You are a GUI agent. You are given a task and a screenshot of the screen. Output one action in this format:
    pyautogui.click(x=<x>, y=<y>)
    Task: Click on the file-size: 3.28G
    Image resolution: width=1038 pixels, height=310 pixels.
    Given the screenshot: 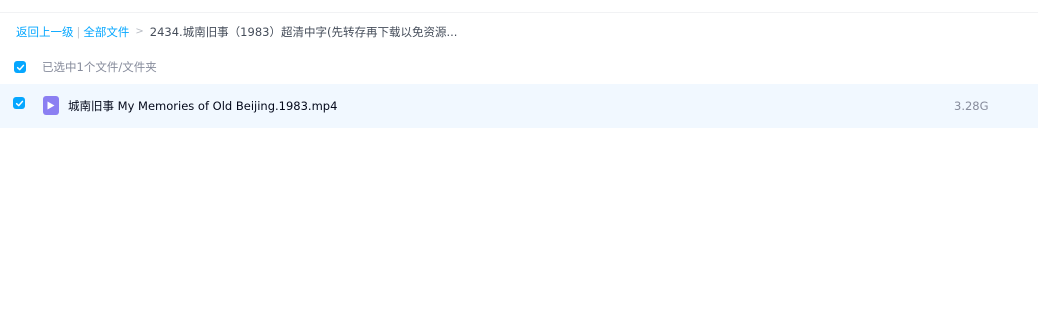 What is the action you would take?
    pyautogui.click(x=971, y=106)
    